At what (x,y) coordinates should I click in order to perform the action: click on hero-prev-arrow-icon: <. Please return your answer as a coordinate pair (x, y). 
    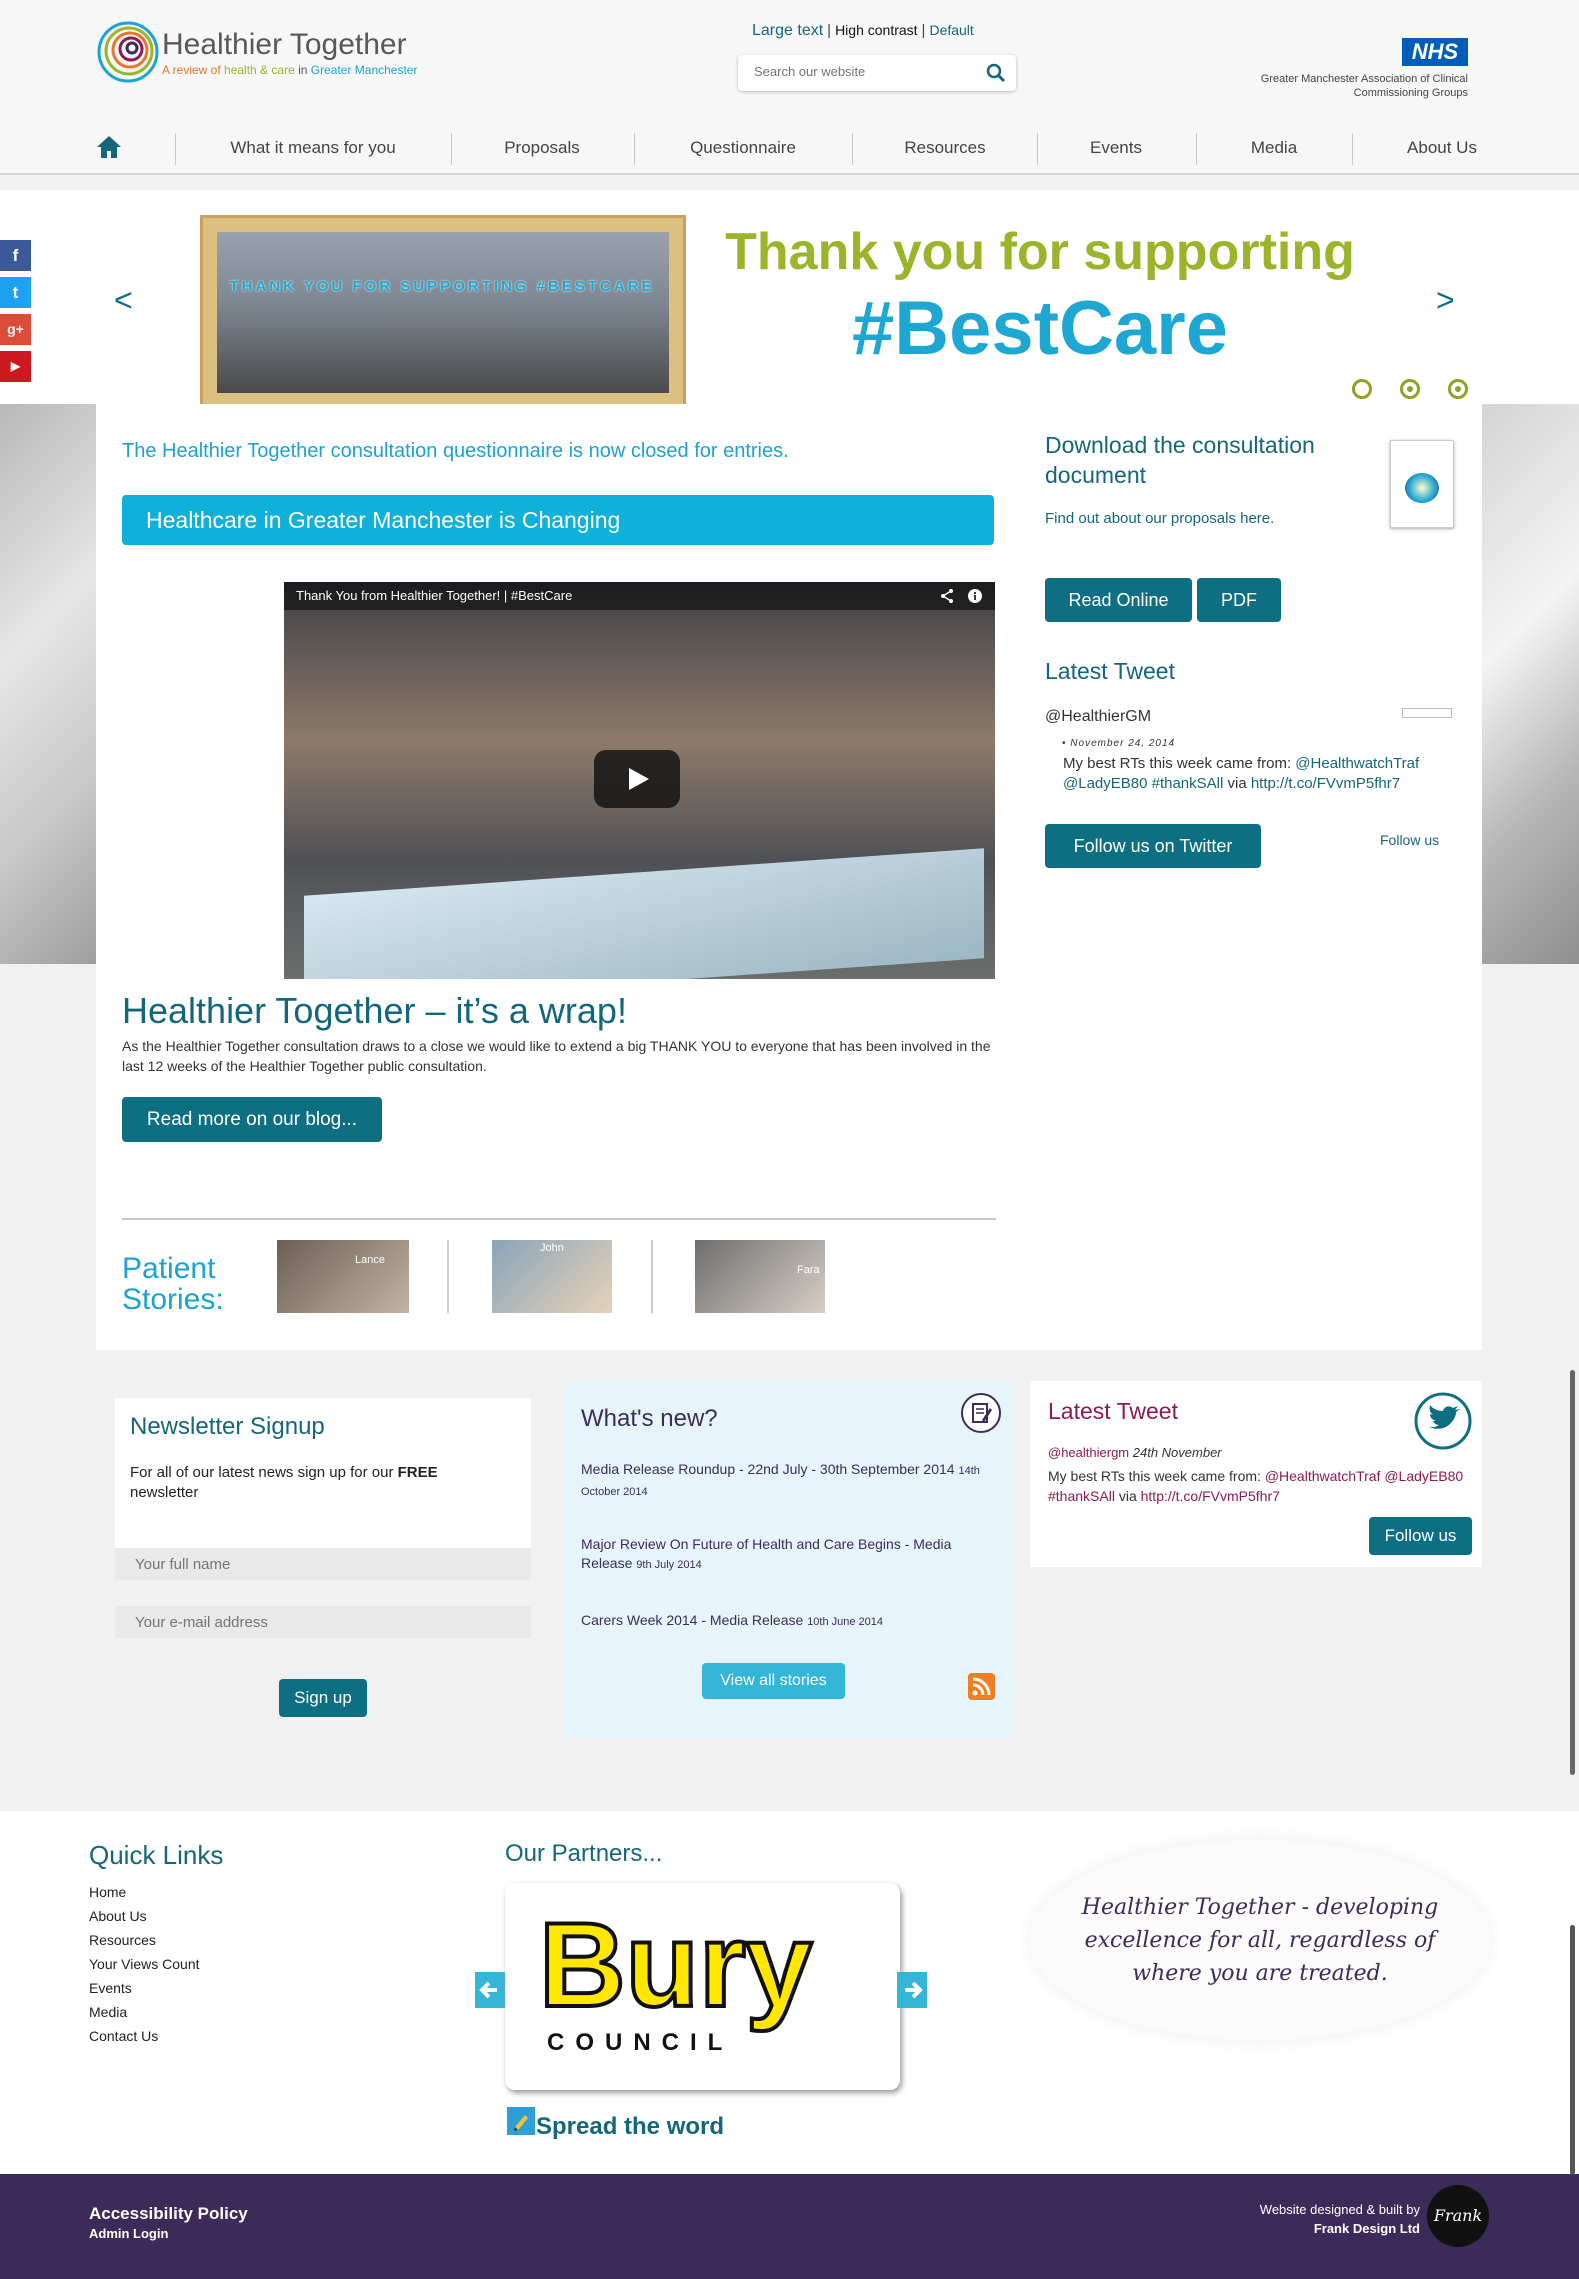
    Looking at the image, I should click on (123, 300).